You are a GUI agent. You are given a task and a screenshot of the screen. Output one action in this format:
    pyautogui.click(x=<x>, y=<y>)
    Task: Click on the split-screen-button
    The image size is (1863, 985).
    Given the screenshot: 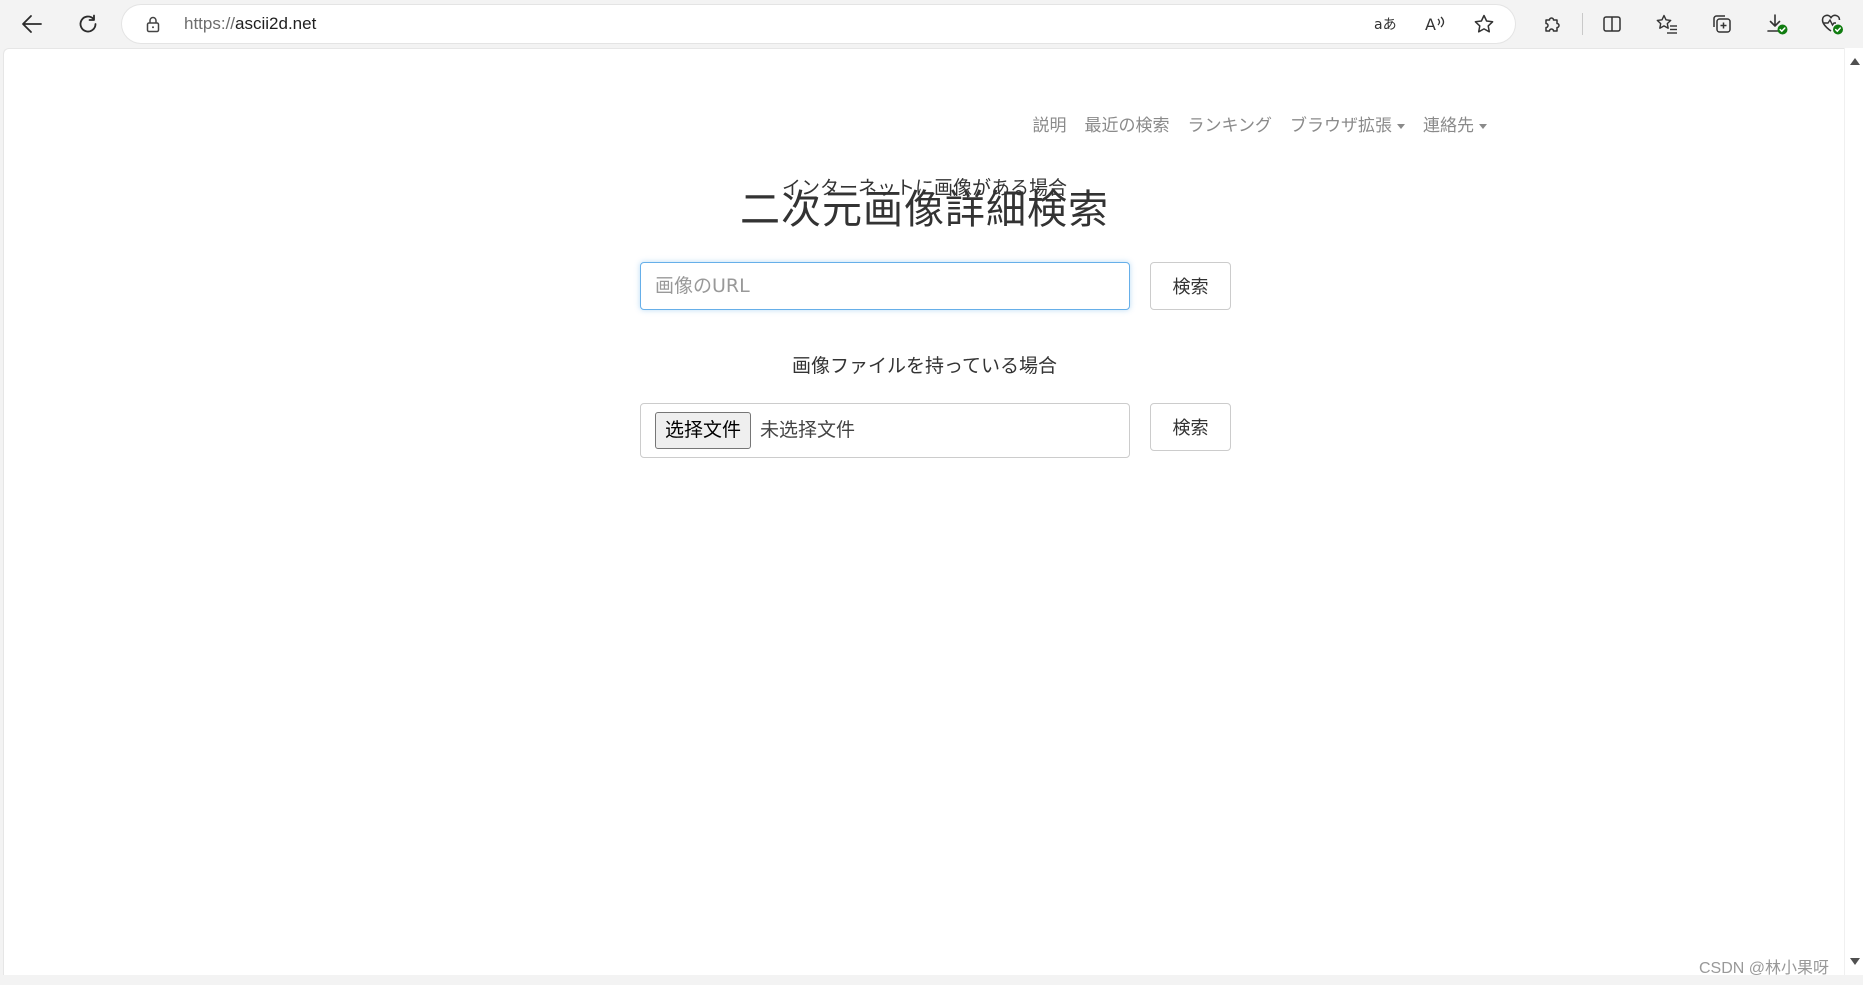 What is the action you would take?
    pyautogui.click(x=1612, y=24)
    